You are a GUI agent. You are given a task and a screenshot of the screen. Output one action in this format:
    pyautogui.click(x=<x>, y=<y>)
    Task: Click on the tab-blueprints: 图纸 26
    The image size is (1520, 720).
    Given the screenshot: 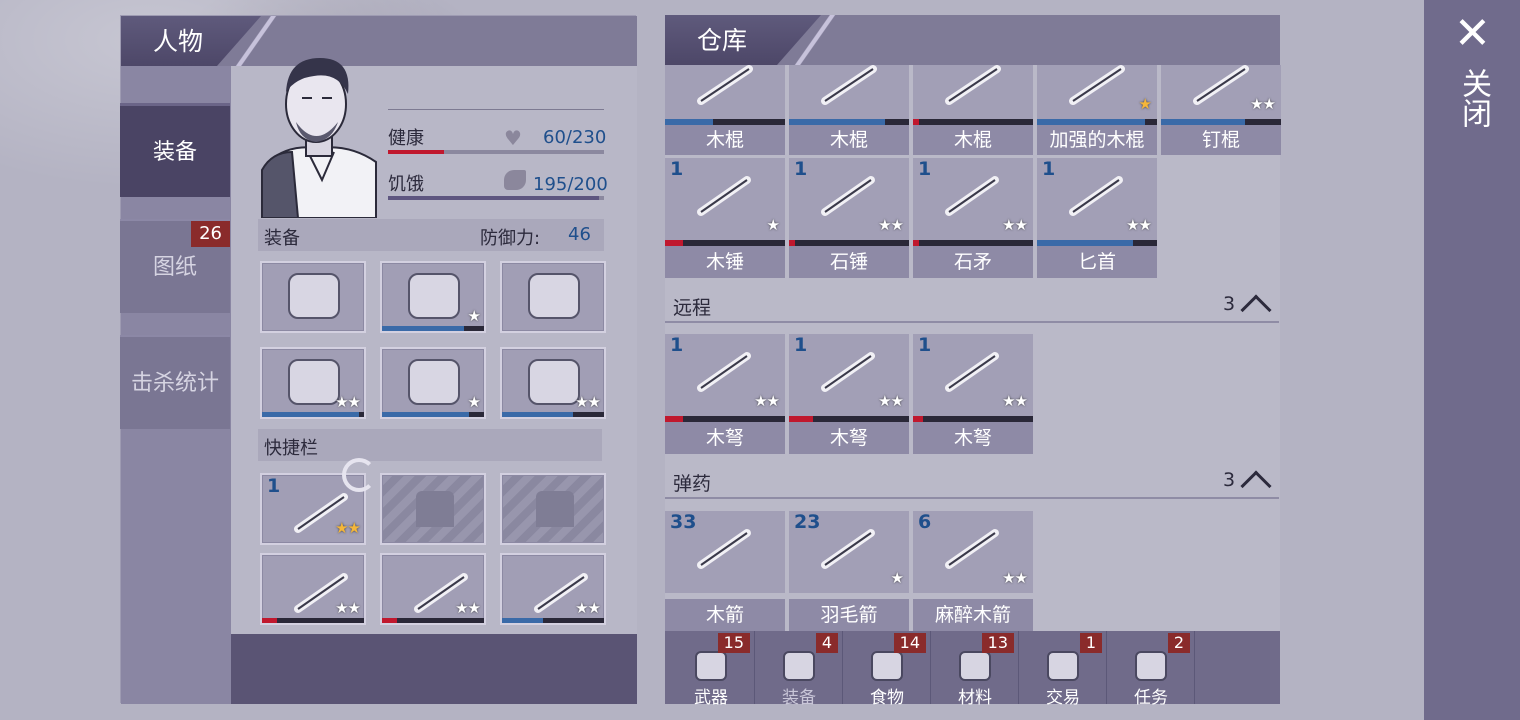 What is the action you would take?
    pyautogui.click(x=175, y=266)
    